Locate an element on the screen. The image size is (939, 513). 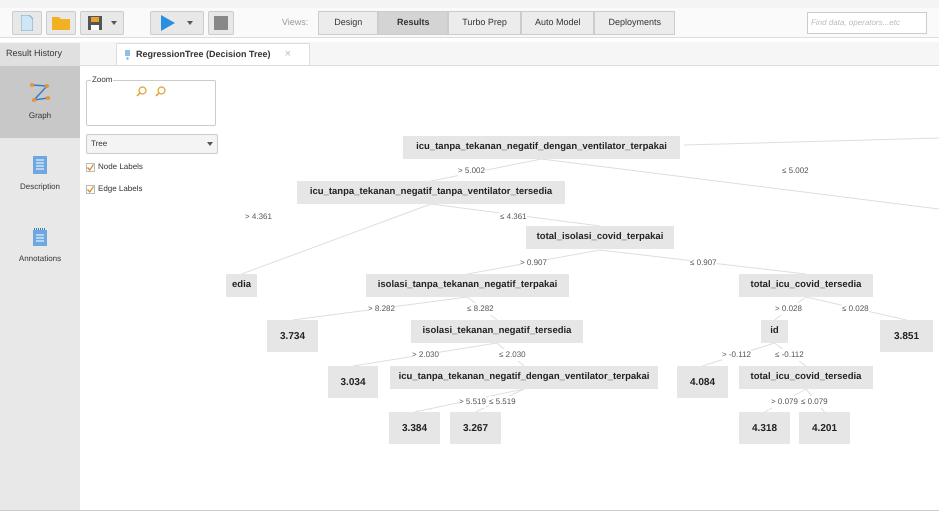
view-tab: Results is located at coordinates (413, 22).